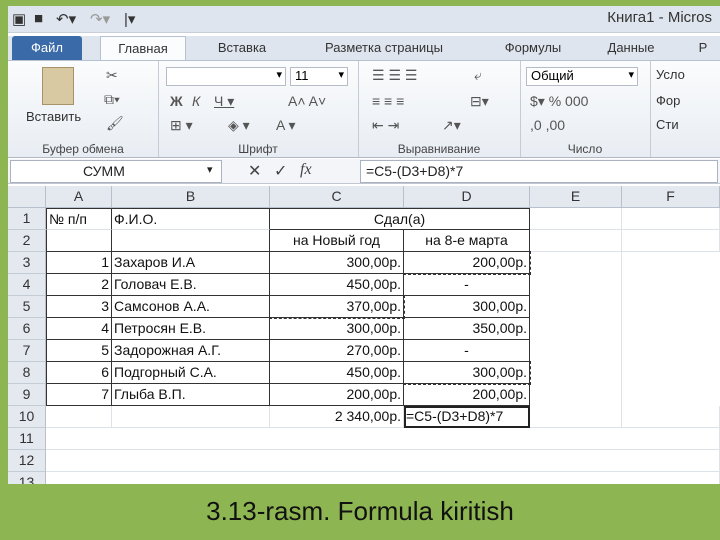 Image resolution: width=720 pixels, height=540 pixels. What do you see at coordinates (337, 417) in the screenshot?
I see `cell-c10: 2 340,00р.` at bounding box center [337, 417].